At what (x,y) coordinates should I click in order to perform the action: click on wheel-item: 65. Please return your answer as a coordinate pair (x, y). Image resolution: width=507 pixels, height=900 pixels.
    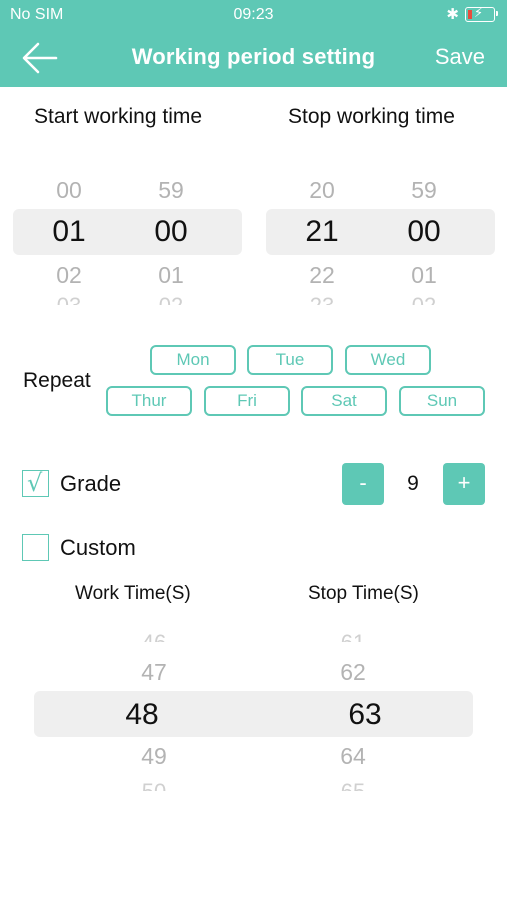
    Looking at the image, I should click on (353, 786).